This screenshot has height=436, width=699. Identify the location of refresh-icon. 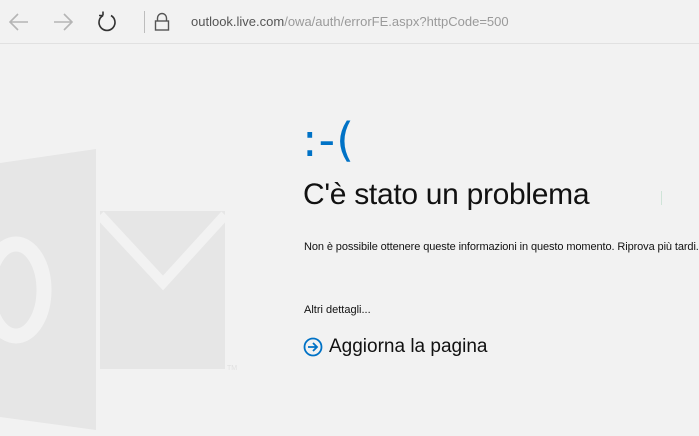
(107, 21).